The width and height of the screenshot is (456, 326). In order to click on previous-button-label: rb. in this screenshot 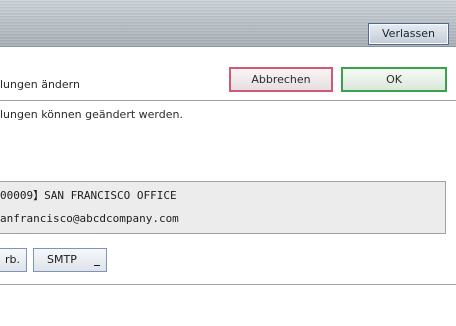, I will do `click(12, 259)`.